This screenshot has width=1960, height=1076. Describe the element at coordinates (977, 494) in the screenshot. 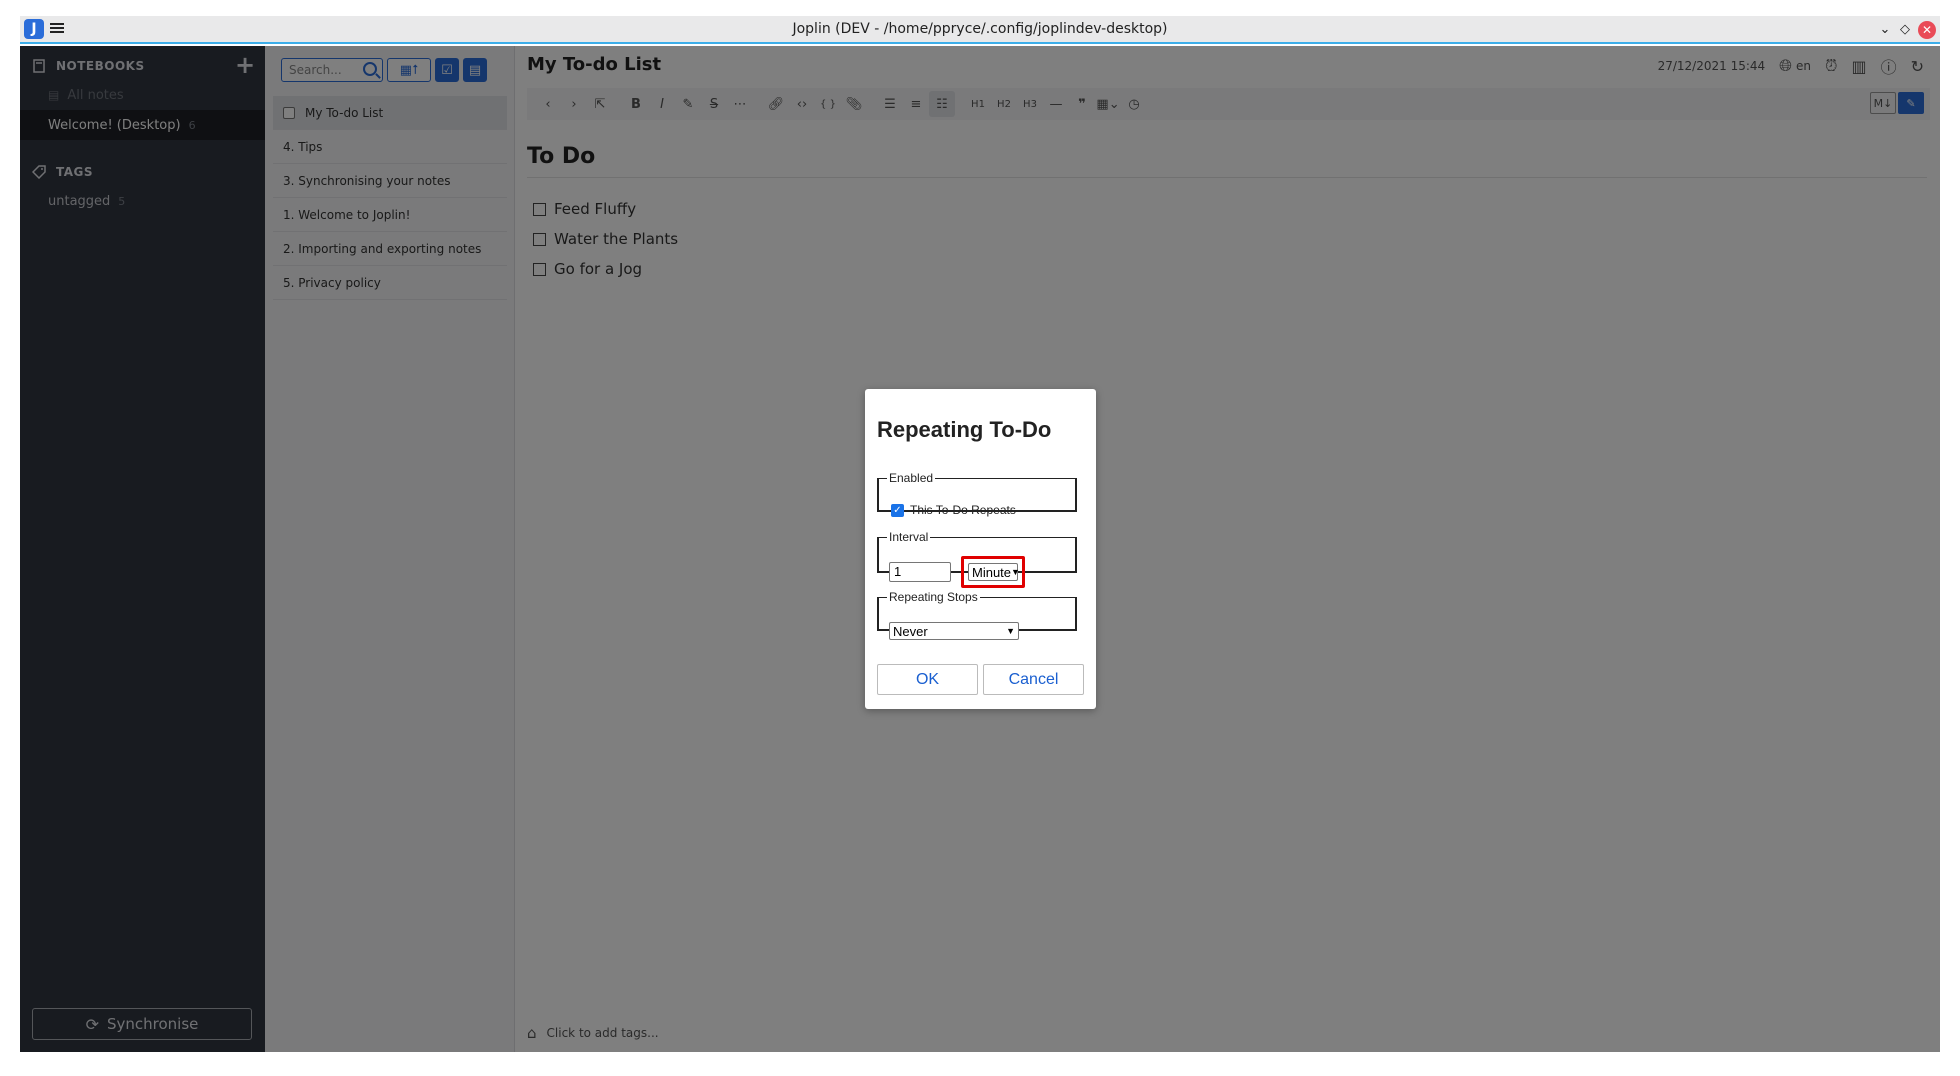

I see `enabled-fieldset: Enabled ✓ This To-Do Repeats` at that location.